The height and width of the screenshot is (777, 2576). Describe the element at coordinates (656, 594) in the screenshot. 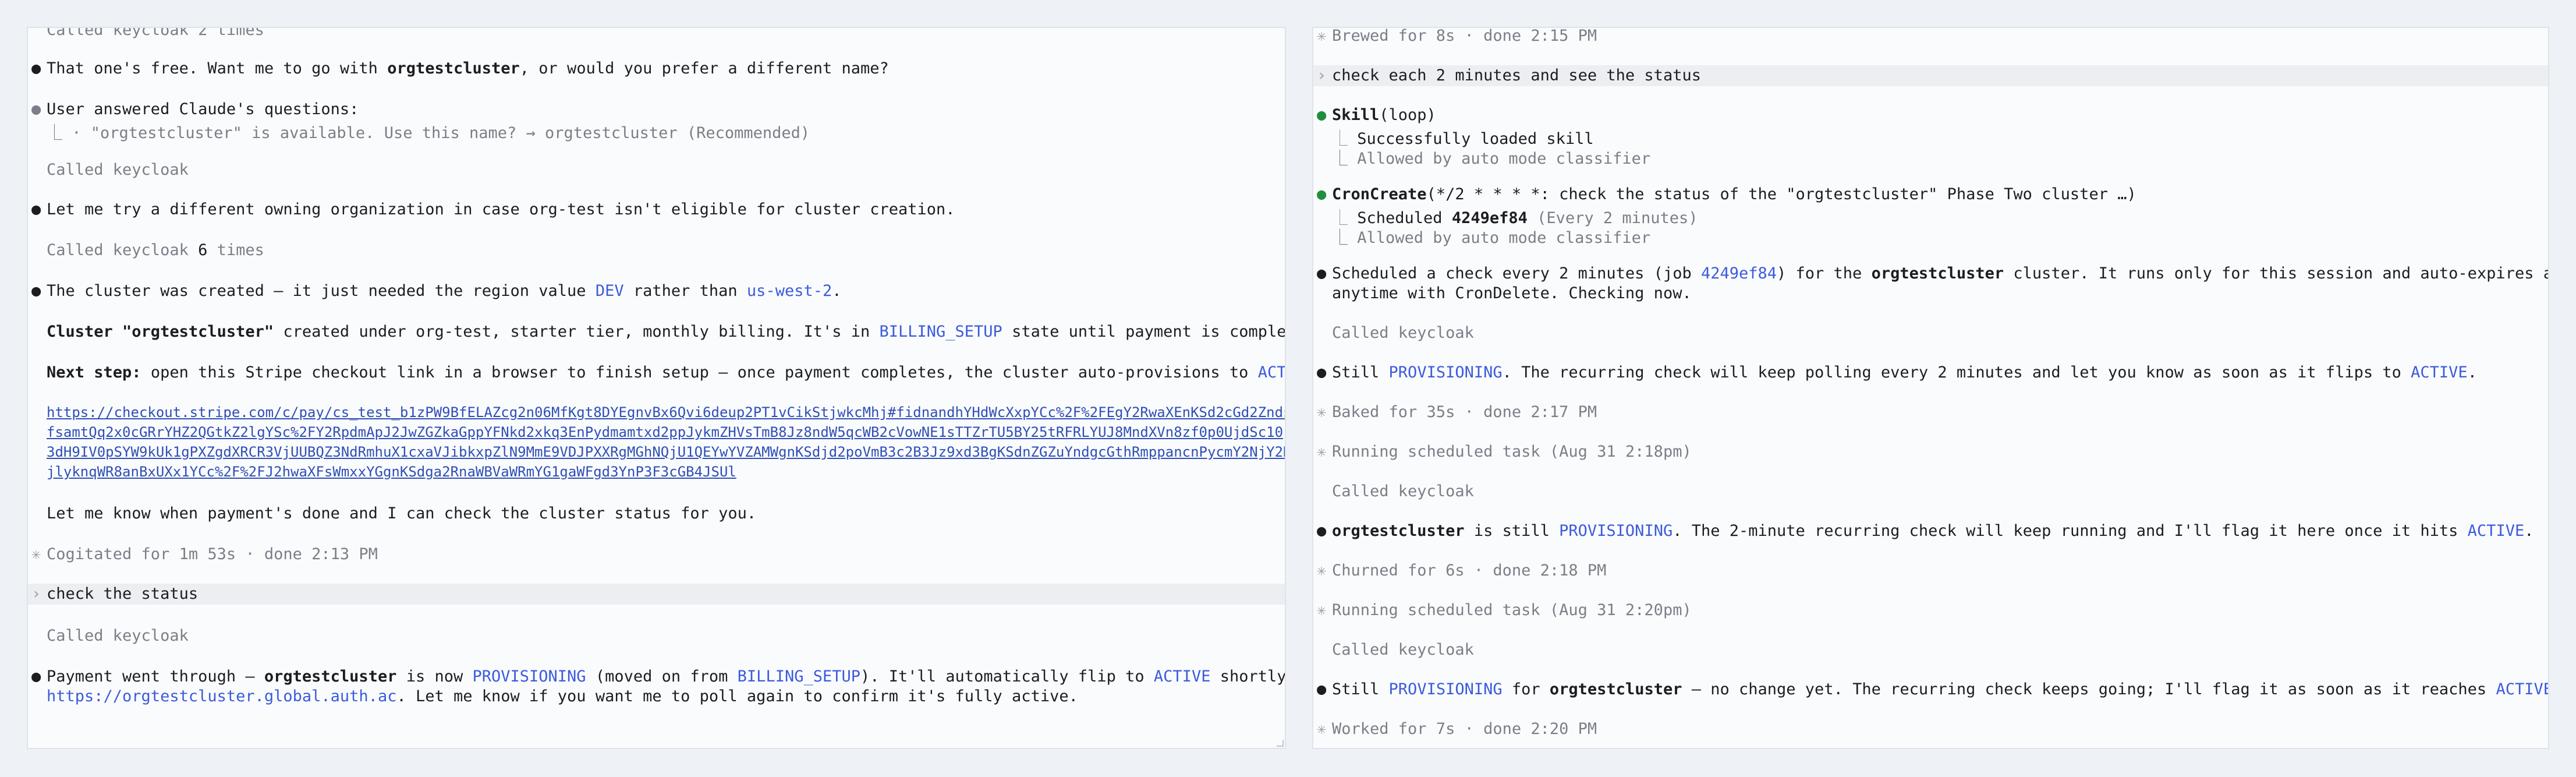

I see `user-prompt: › check the status` at that location.